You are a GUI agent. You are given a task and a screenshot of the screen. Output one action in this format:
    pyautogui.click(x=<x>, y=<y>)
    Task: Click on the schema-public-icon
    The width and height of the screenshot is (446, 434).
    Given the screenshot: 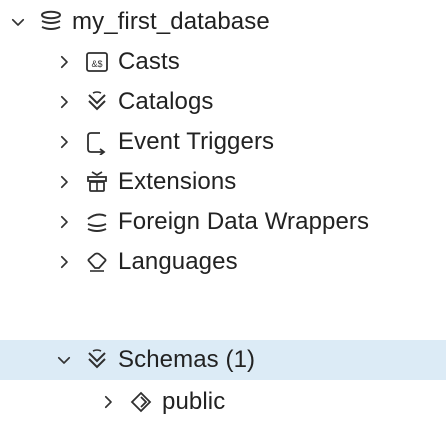 What is the action you would take?
    pyautogui.click(x=141, y=402)
    